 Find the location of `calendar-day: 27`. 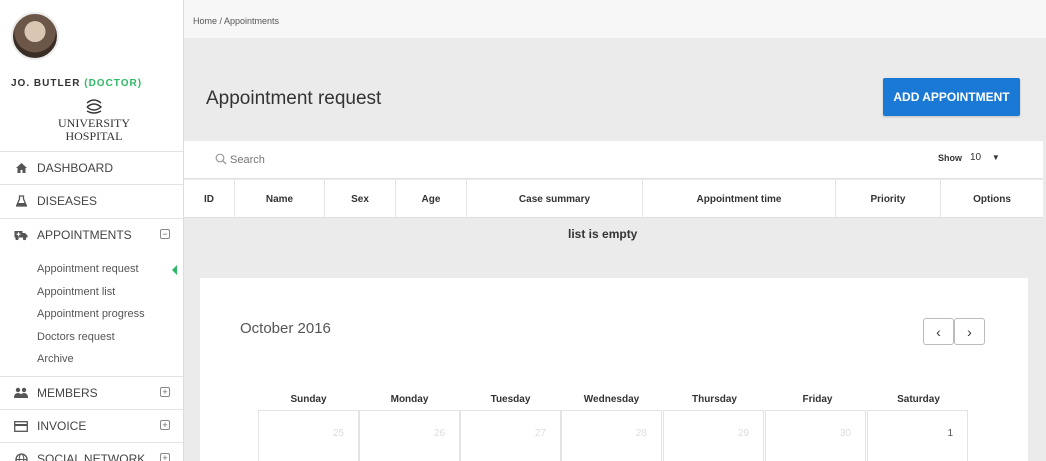

calendar-day: 27 is located at coordinates (510, 435).